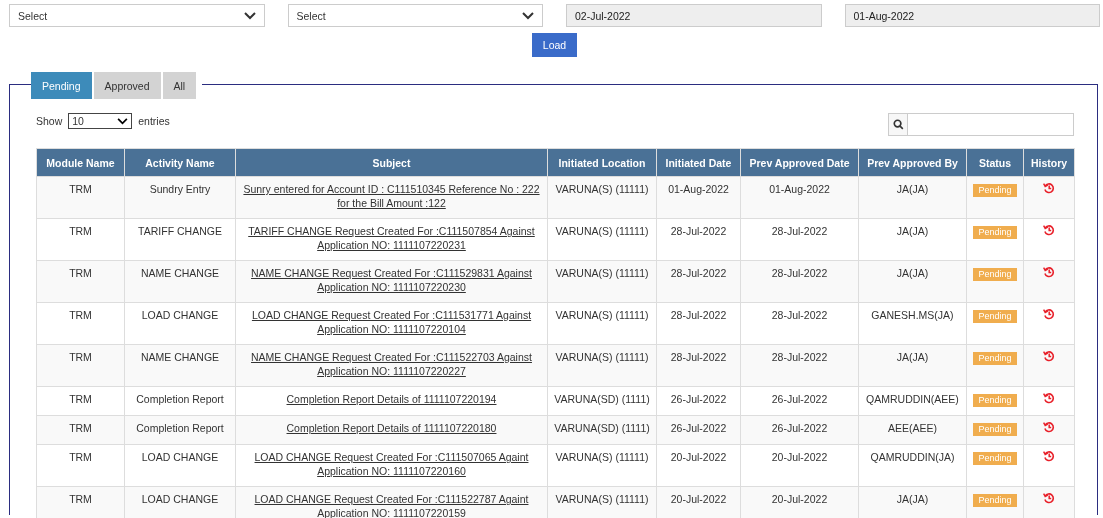 The height and width of the screenshot is (518, 1103). What do you see at coordinates (179, 85) in the screenshot?
I see `tab: All` at bounding box center [179, 85].